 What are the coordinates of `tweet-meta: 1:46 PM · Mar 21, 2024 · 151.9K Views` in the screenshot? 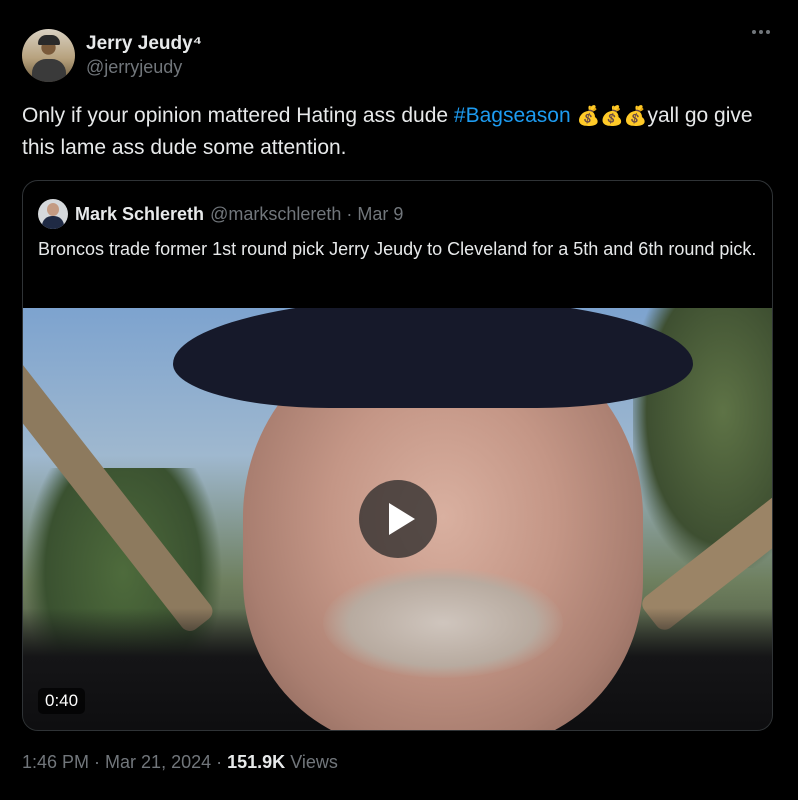 It's located at (180, 762).